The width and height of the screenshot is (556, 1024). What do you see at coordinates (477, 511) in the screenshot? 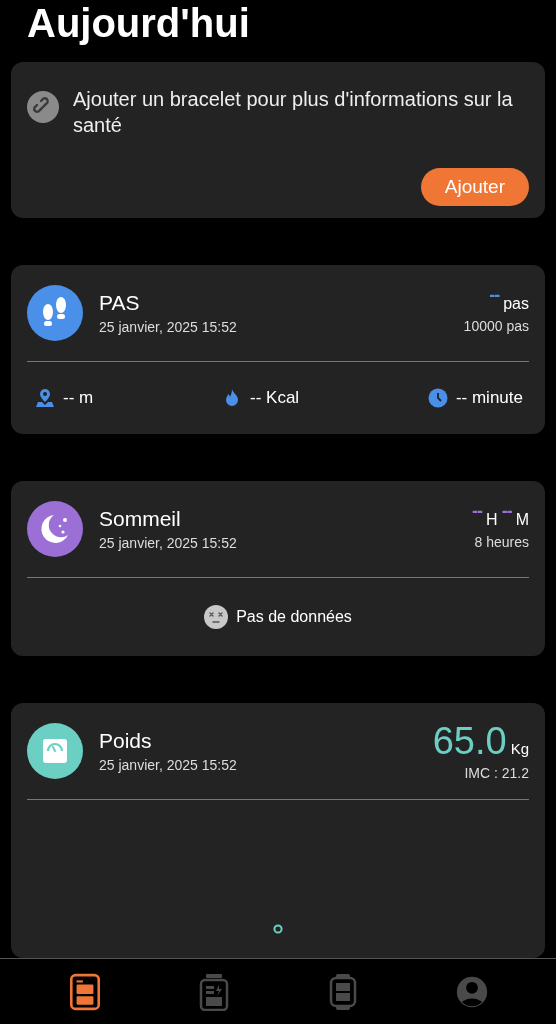
I see `sleep-hours: --` at bounding box center [477, 511].